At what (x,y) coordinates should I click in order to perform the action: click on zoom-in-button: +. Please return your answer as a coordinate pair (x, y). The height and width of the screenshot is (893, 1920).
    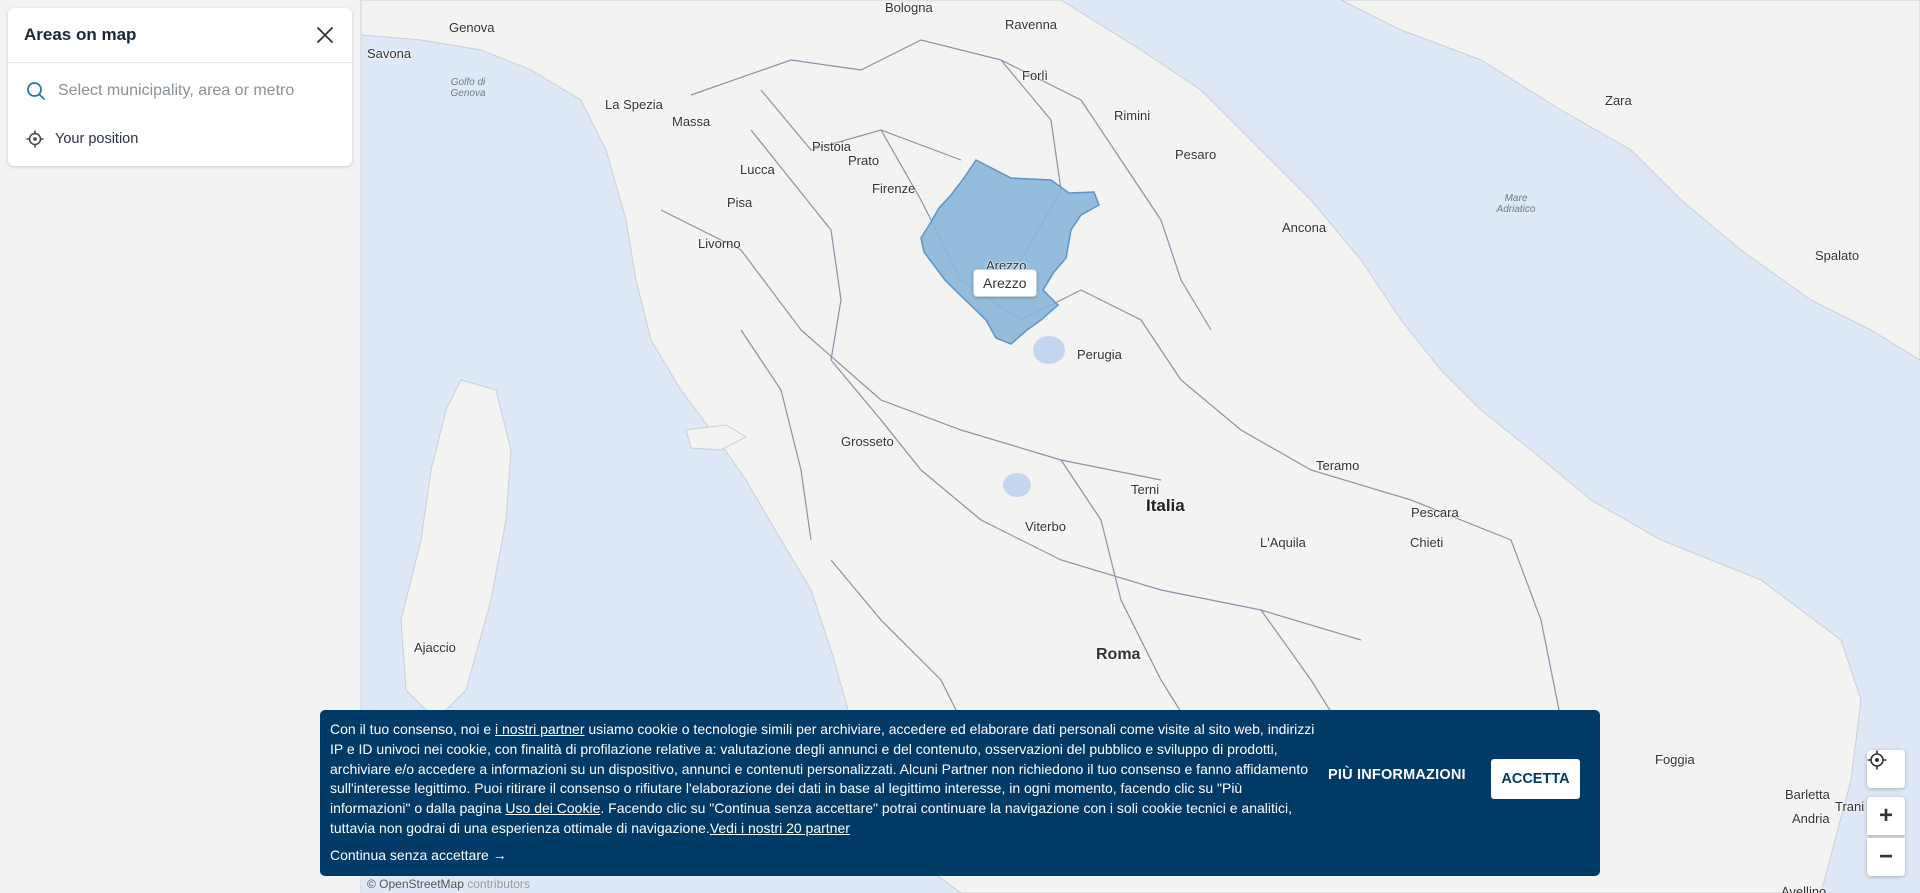
    Looking at the image, I should click on (1886, 816).